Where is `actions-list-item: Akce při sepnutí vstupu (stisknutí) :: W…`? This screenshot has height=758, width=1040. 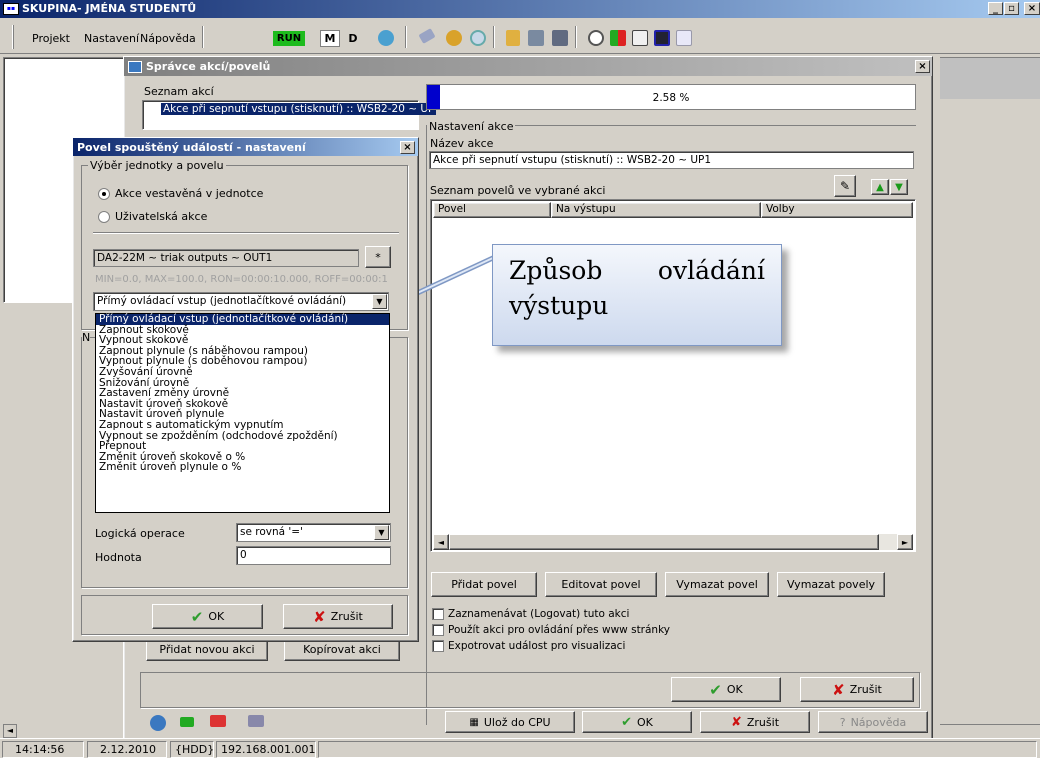
actions-list-item: Akce při sepnutí vstupu (stisknutí) :: W… is located at coordinates (299, 109).